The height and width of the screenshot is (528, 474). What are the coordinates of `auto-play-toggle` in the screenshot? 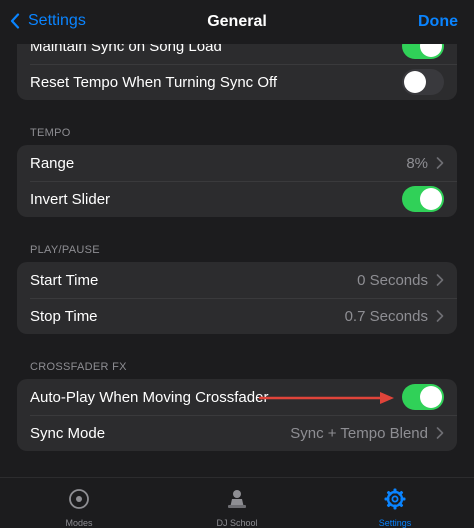 It's located at (423, 397).